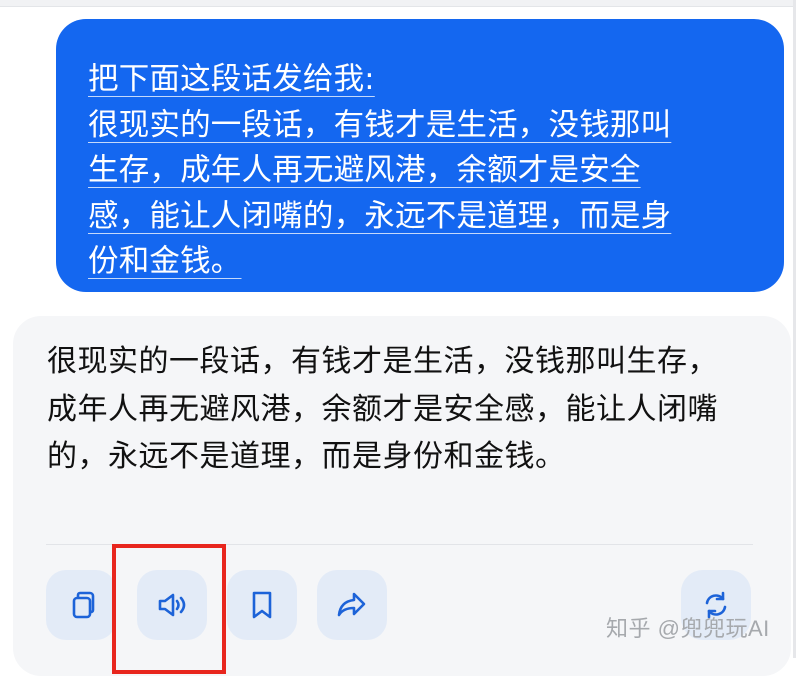 The height and width of the screenshot is (676, 796). What do you see at coordinates (688, 628) in the screenshot?
I see `watermark: 知乎 @兜兜玩AI` at bounding box center [688, 628].